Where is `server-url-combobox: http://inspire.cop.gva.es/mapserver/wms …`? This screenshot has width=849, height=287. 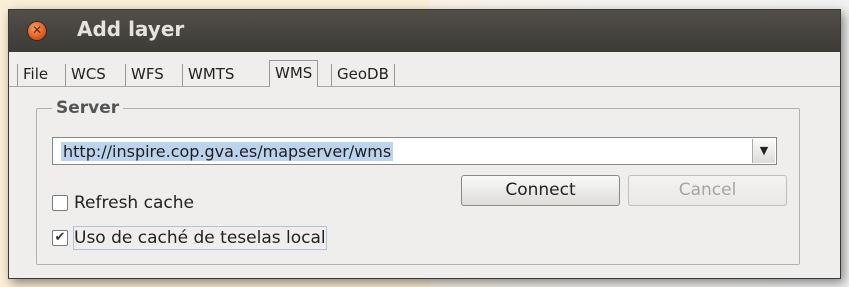
server-url-combobox: http://inspire.cop.gva.es/mapserver/wms … is located at coordinates (414, 151).